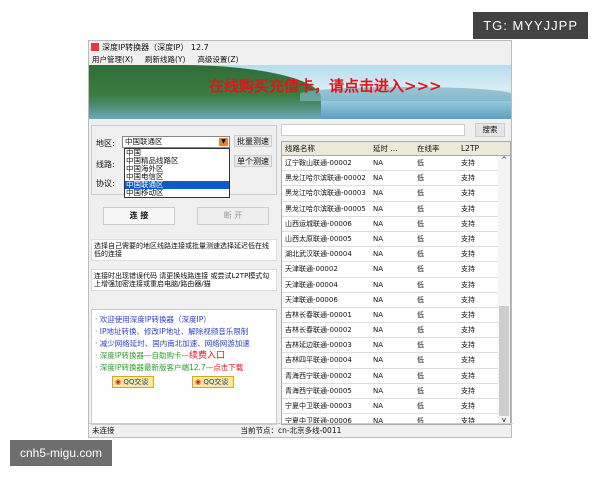  I want to click on region-option: 中国移动区, so click(177, 193).